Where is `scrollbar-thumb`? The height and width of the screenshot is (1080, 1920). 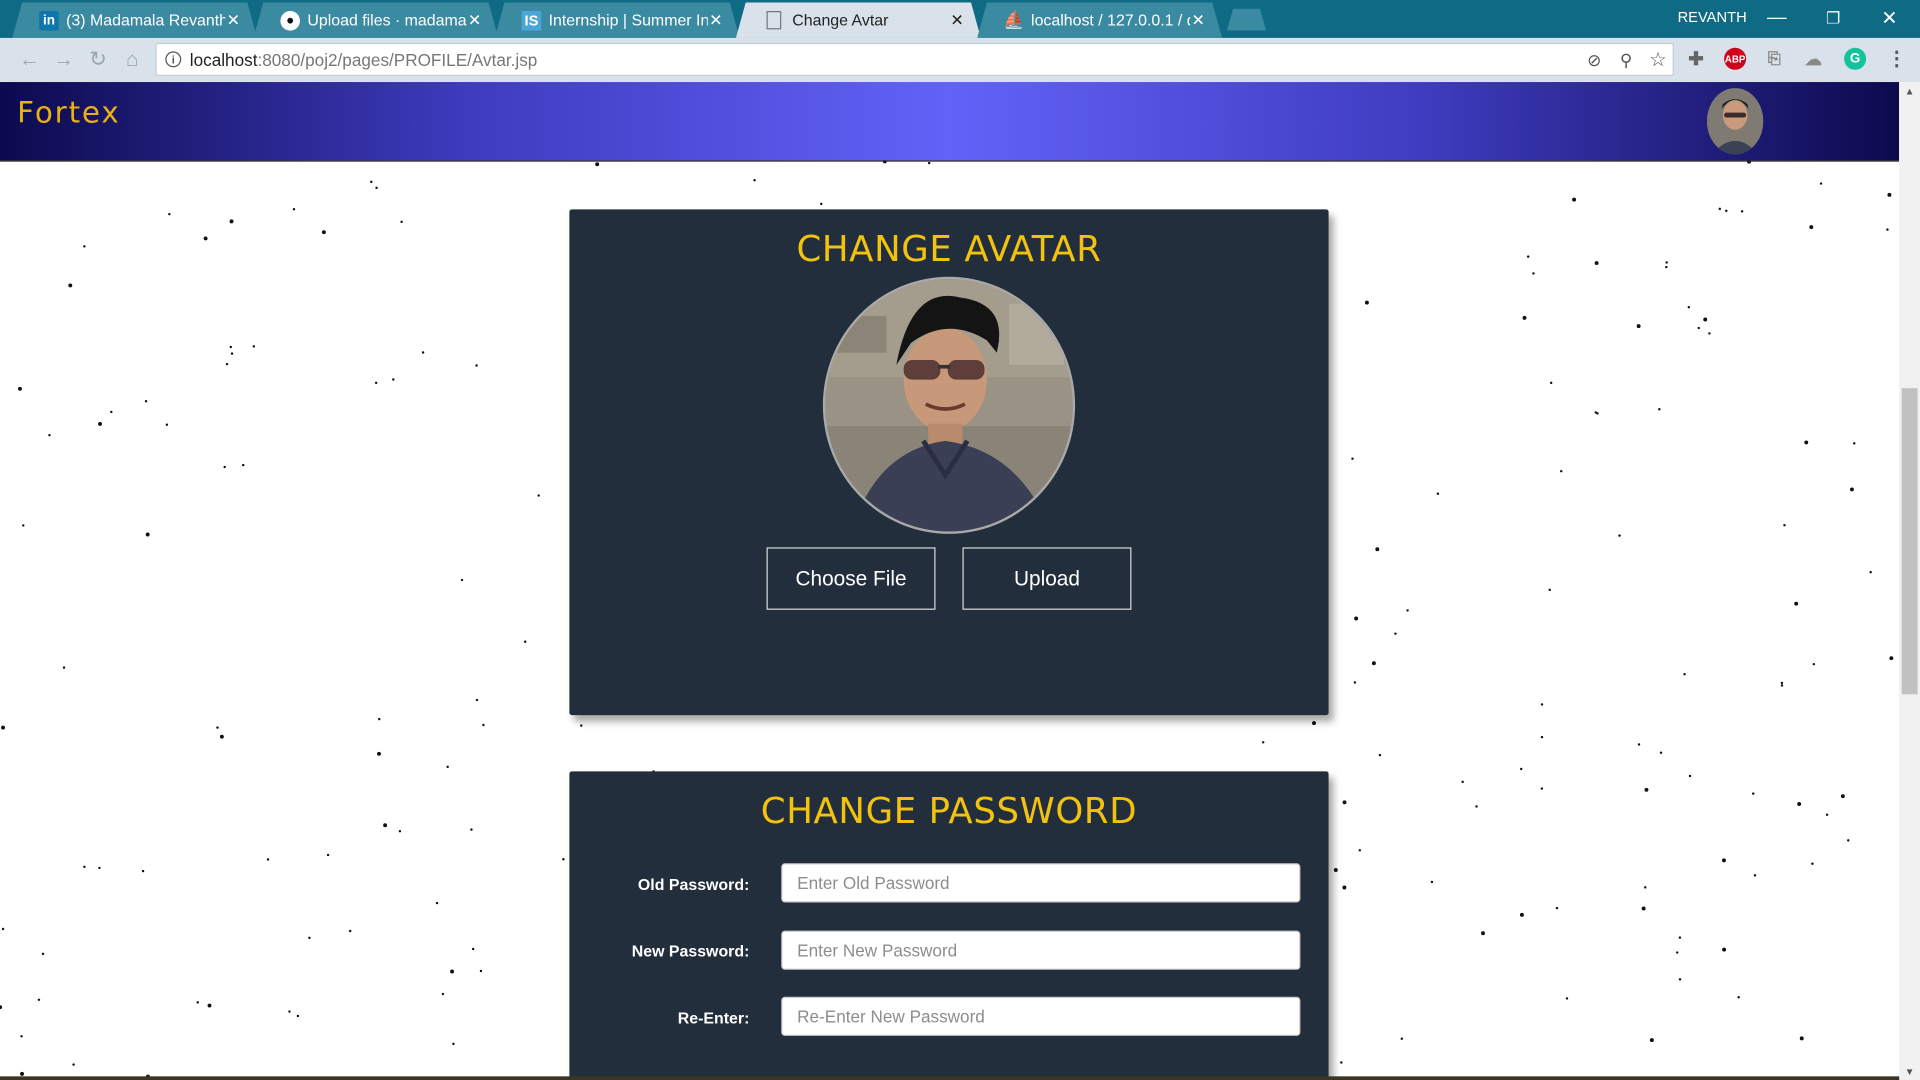
scrollbar-thumb is located at coordinates (1909, 541).